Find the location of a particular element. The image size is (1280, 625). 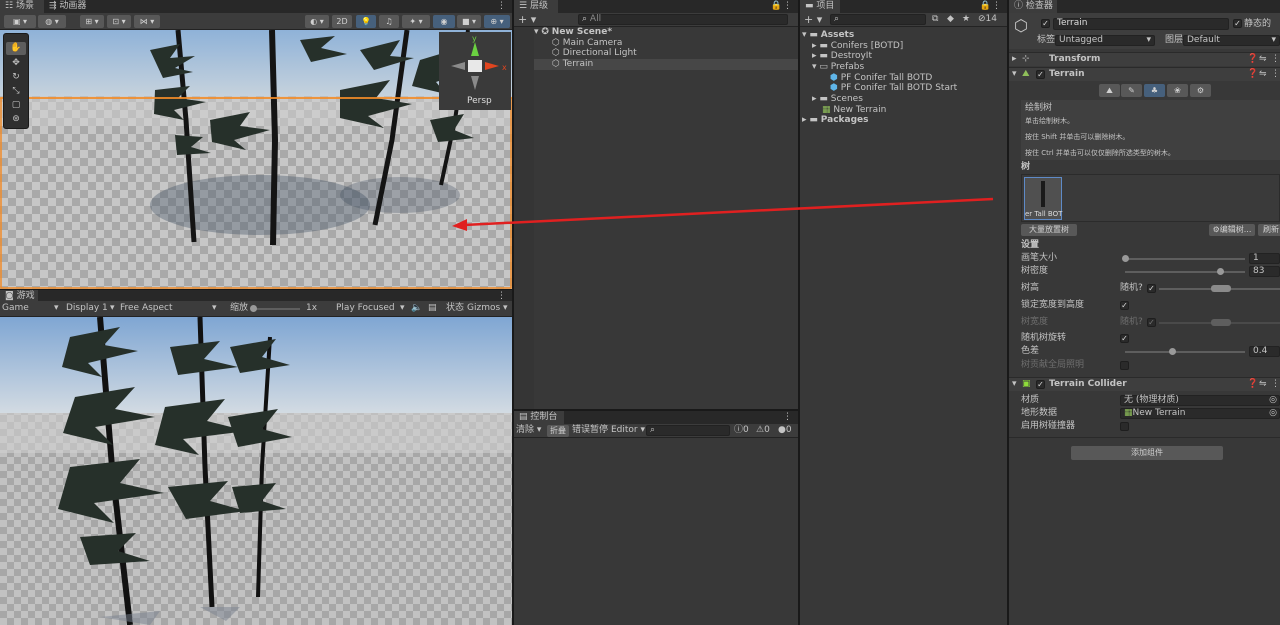

tree-density-field: 83 is located at coordinates (1264, 271).